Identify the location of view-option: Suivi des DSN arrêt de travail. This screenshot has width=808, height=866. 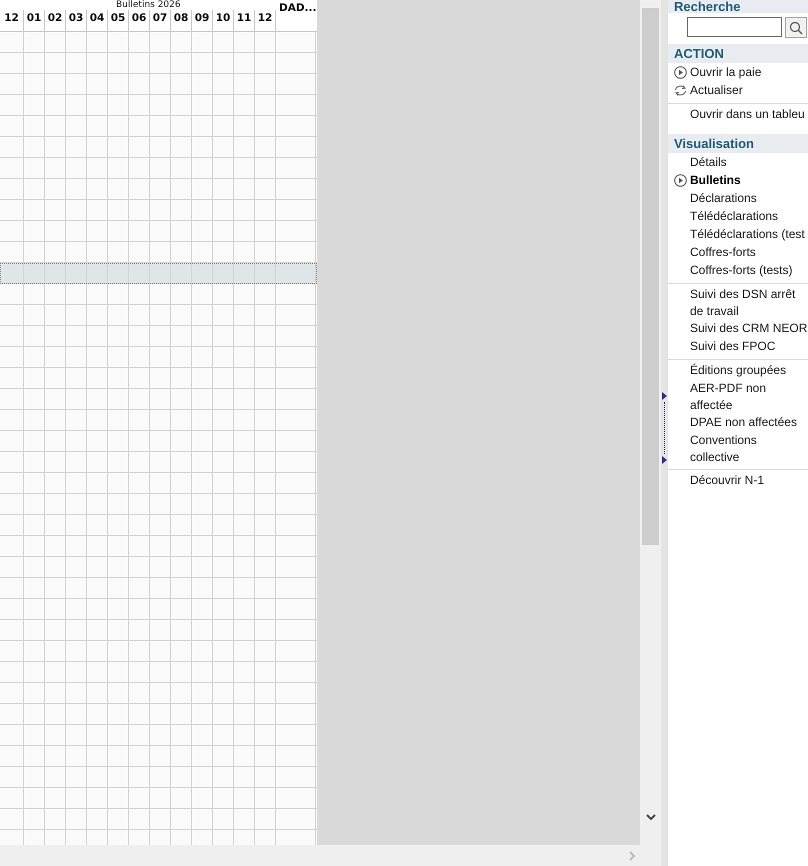
(749, 303).